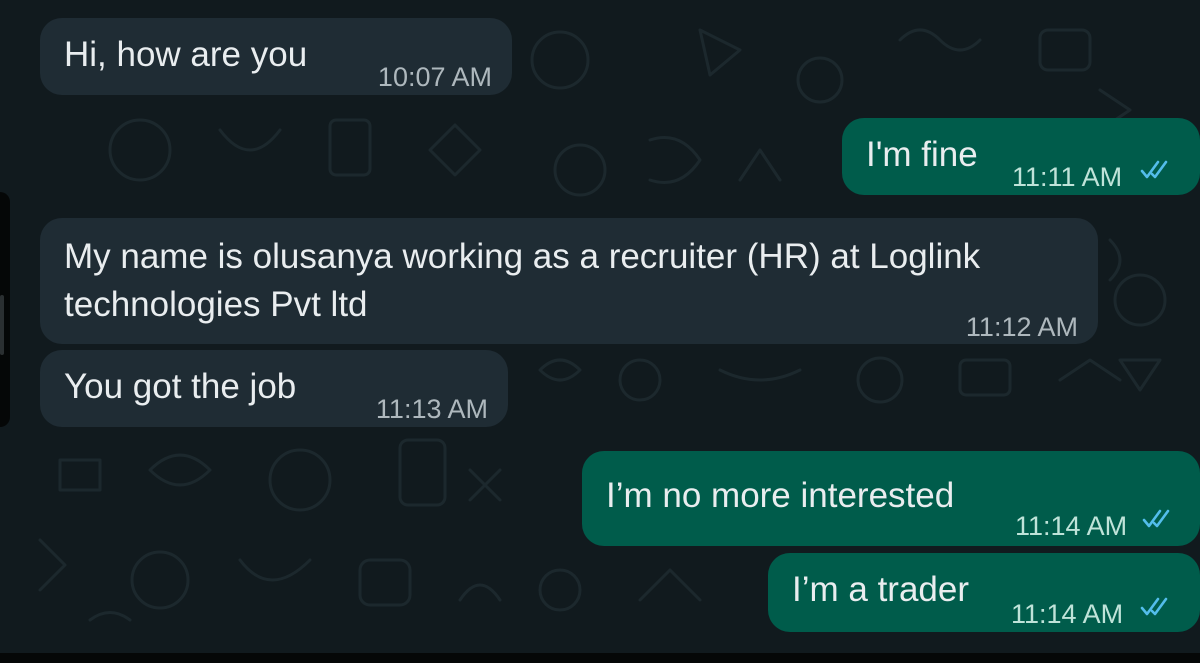  What do you see at coordinates (780, 495) in the screenshot?
I see `message-text: I’m no more interested` at bounding box center [780, 495].